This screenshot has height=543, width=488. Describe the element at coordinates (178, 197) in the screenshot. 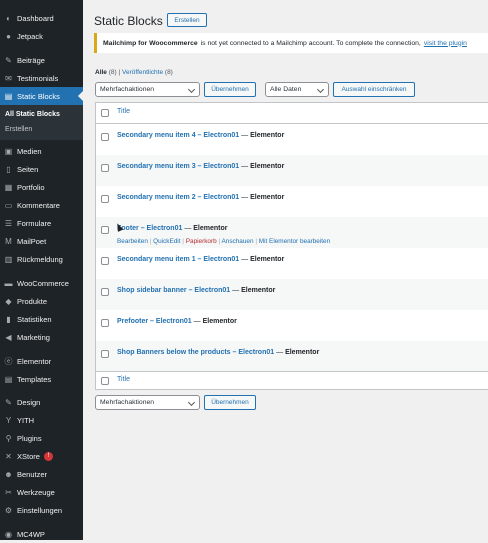

I see `row-title-link: Secondary menu item 2 – Electron01` at that location.